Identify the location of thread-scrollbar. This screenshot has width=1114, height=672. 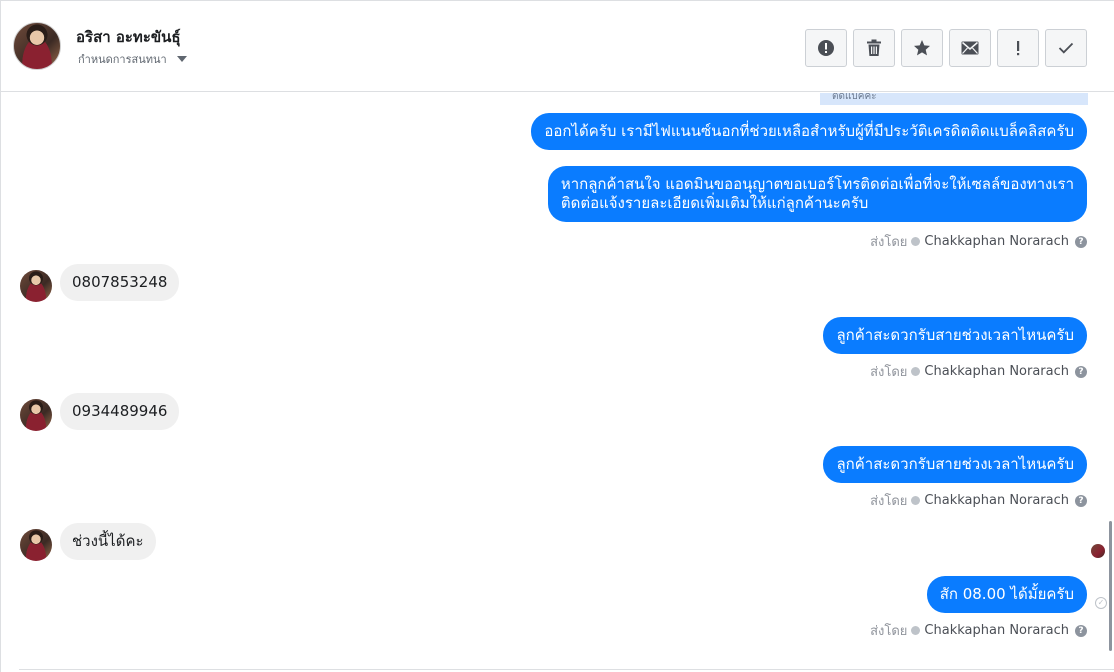
(1110, 586).